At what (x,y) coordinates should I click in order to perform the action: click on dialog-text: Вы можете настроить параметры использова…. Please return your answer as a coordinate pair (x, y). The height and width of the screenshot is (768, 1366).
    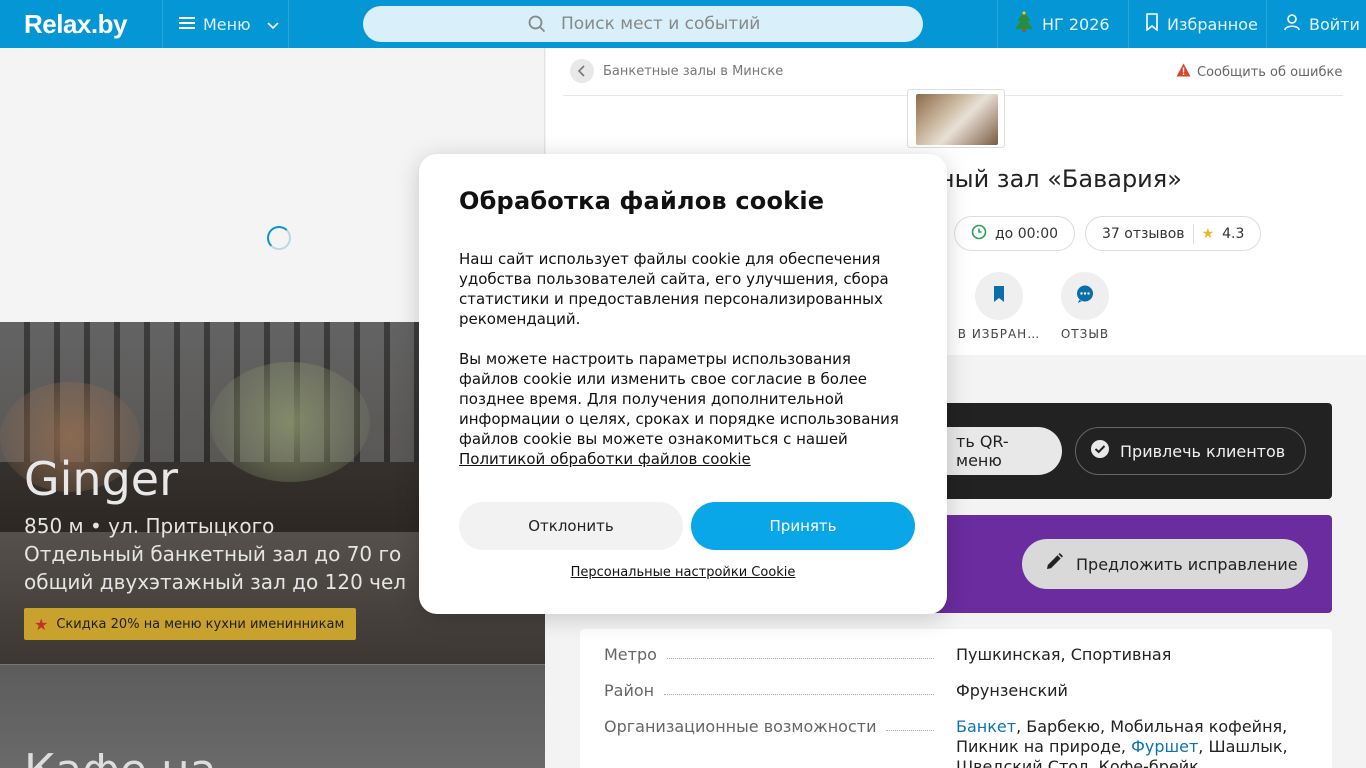
    Looking at the image, I should click on (683, 409).